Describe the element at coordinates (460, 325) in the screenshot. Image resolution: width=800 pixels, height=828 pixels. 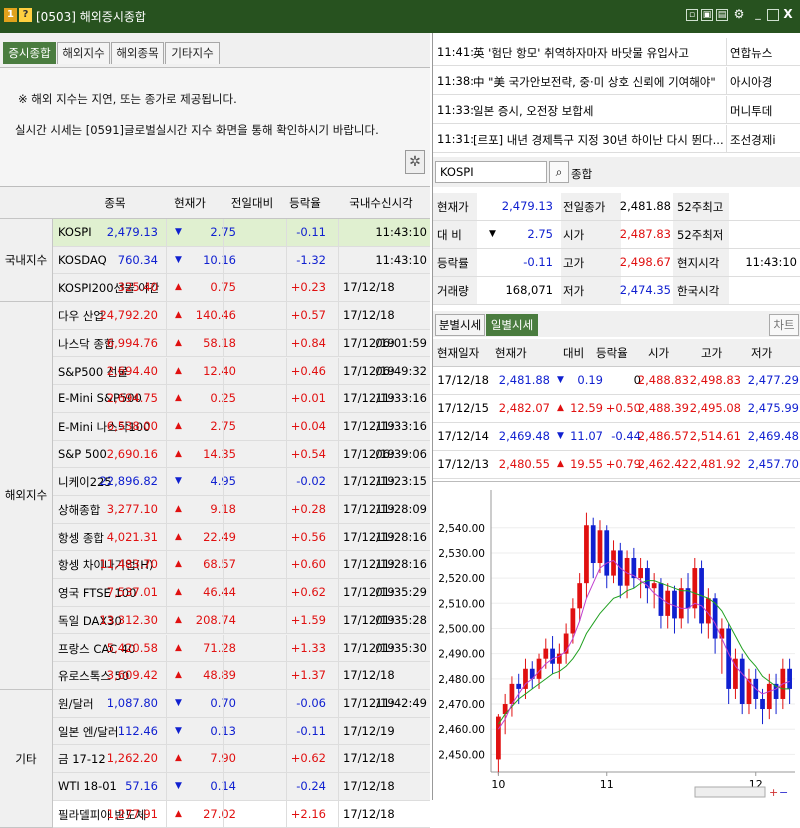
I see `tab-minute-quotes: 분별시세` at that location.